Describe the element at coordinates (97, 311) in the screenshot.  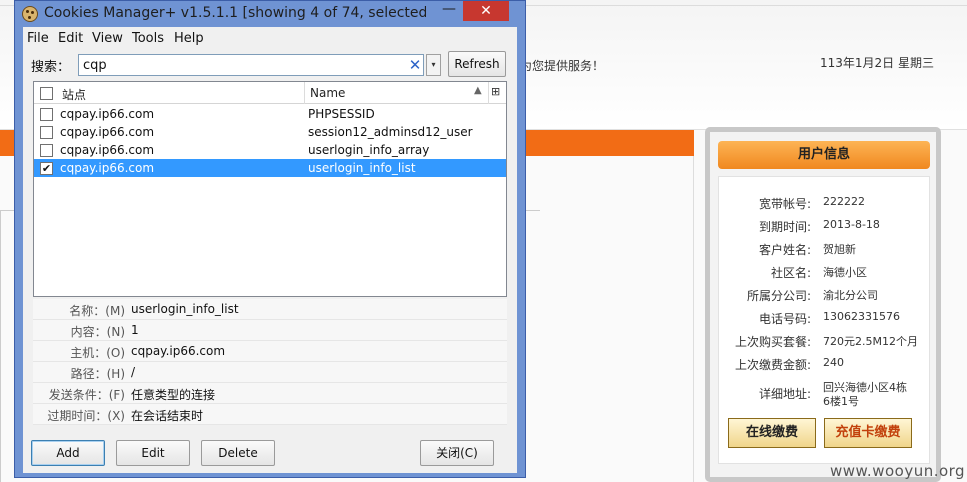
I see `detail-label: 名称：(M)` at that location.